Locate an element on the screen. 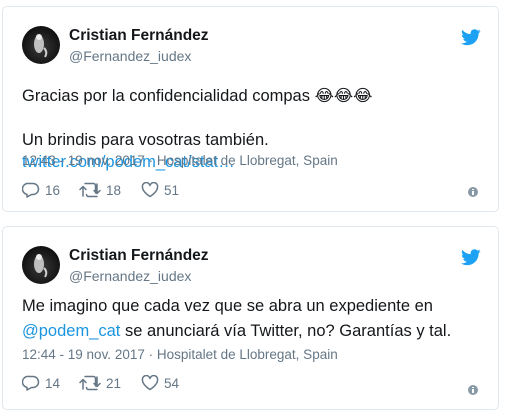  reply-count: 14 is located at coordinates (53, 383).